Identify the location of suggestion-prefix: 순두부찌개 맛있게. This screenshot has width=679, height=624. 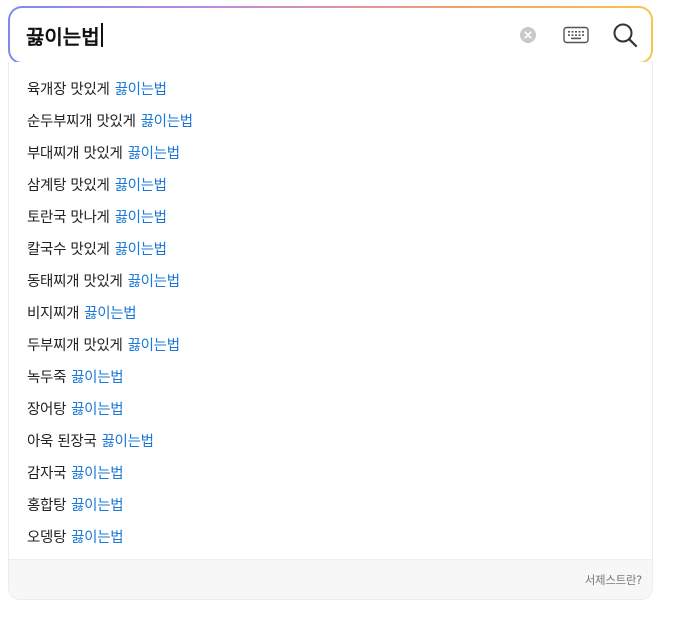
(81, 121).